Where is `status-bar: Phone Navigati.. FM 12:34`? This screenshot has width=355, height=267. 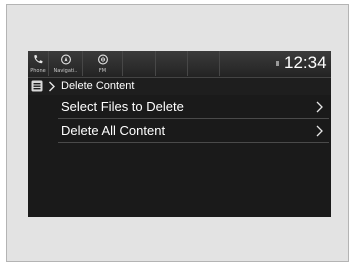 status-bar: Phone Navigati.. FM 12:34 is located at coordinates (179, 64).